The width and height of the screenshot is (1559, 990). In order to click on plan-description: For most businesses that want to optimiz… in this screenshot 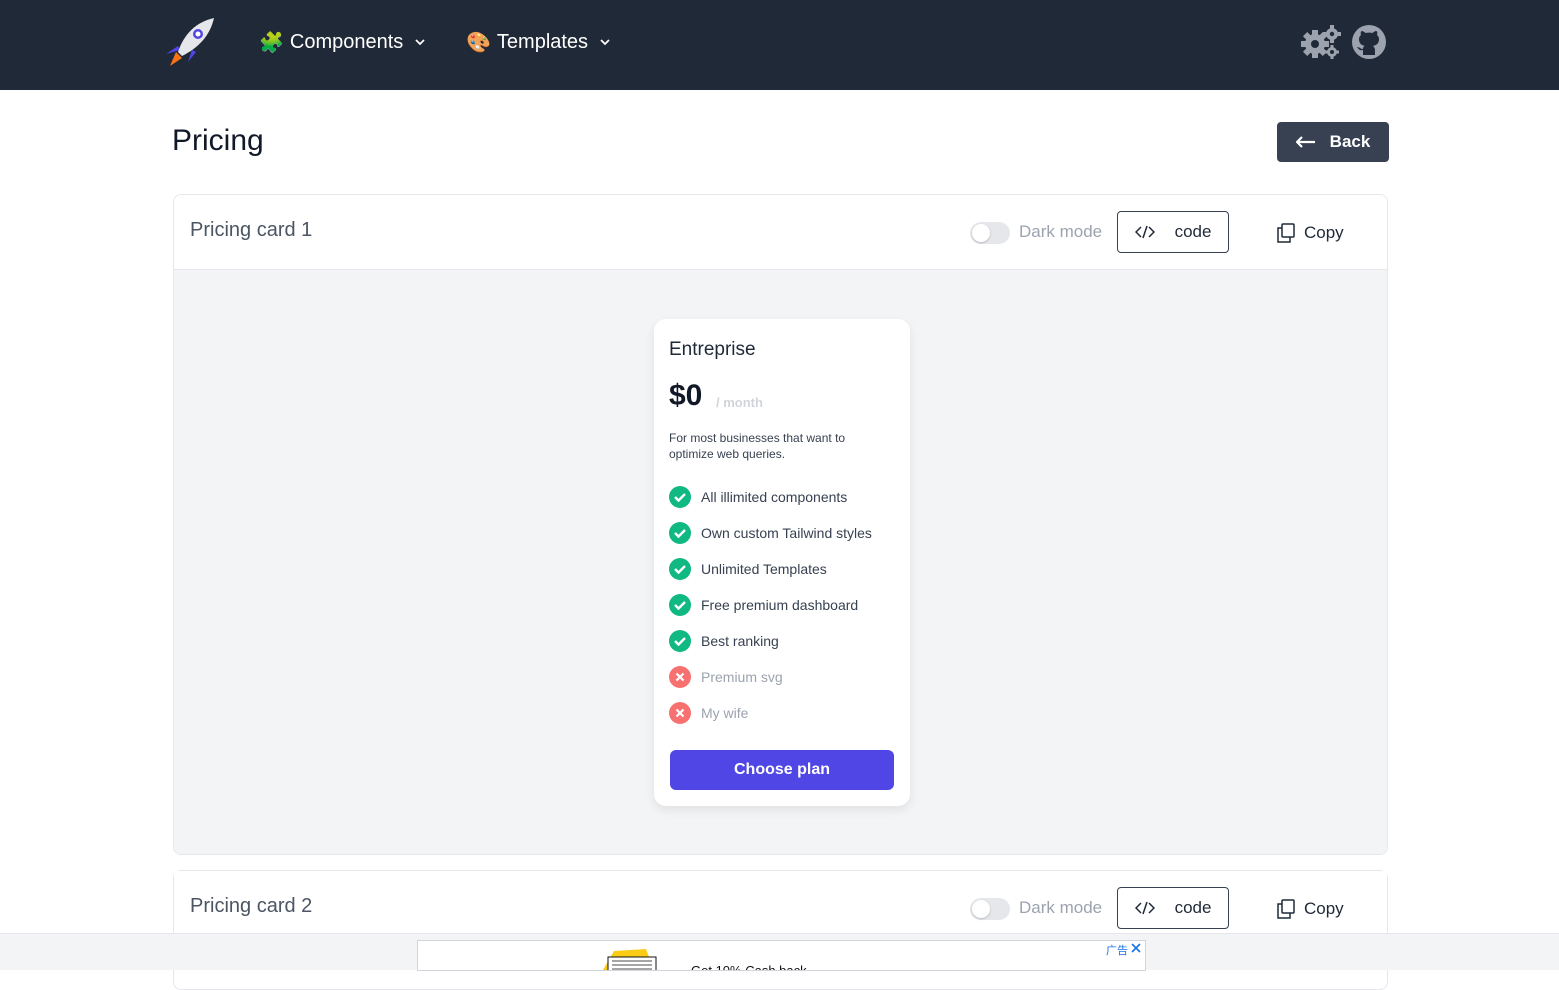, I will do `click(757, 446)`.